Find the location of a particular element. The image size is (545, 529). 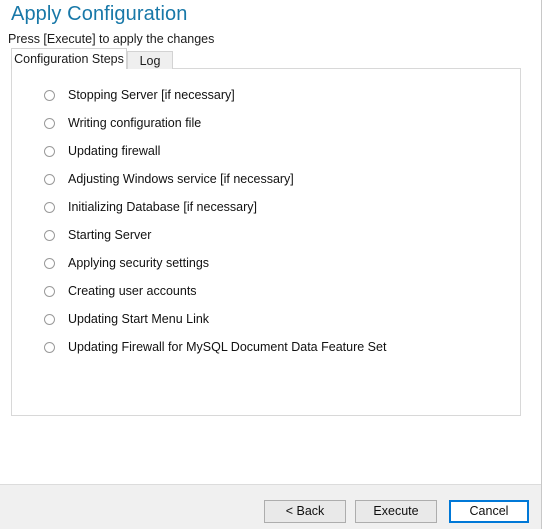

configuration-step-row: Updating Start Menu Link is located at coordinates (266, 319).